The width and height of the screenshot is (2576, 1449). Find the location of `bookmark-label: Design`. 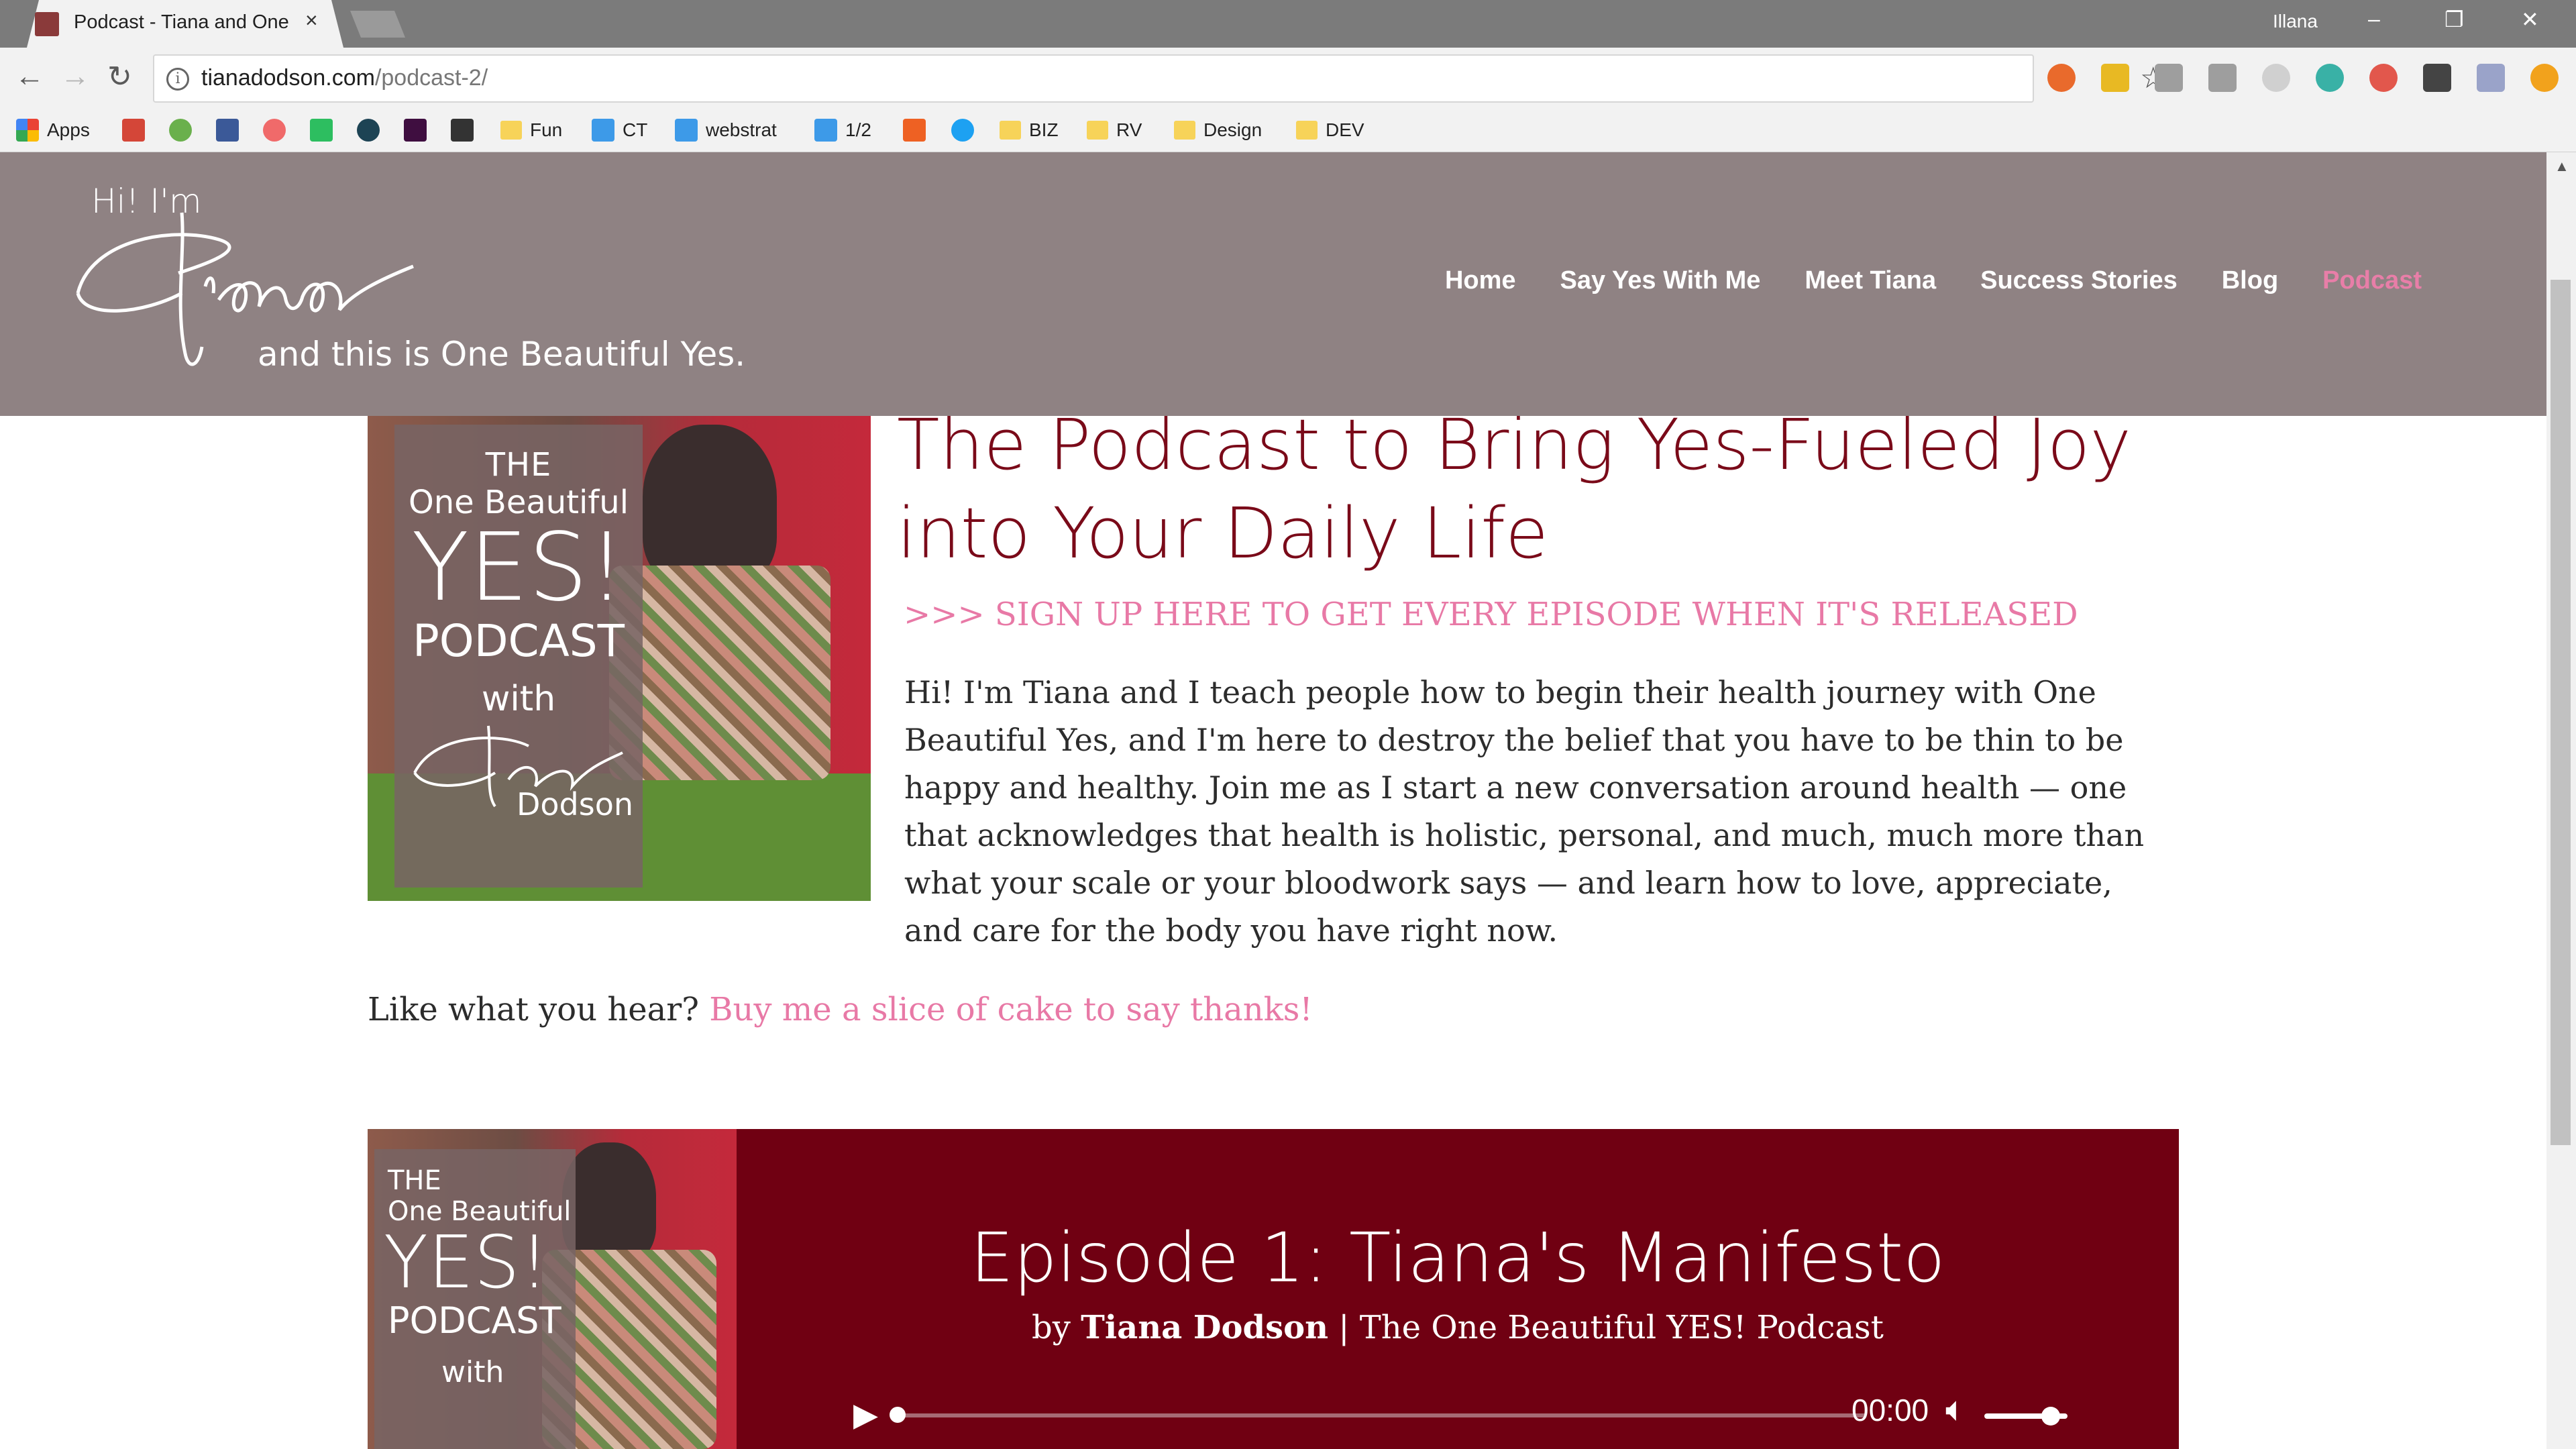

bookmark-label: Design is located at coordinates (1233, 129).